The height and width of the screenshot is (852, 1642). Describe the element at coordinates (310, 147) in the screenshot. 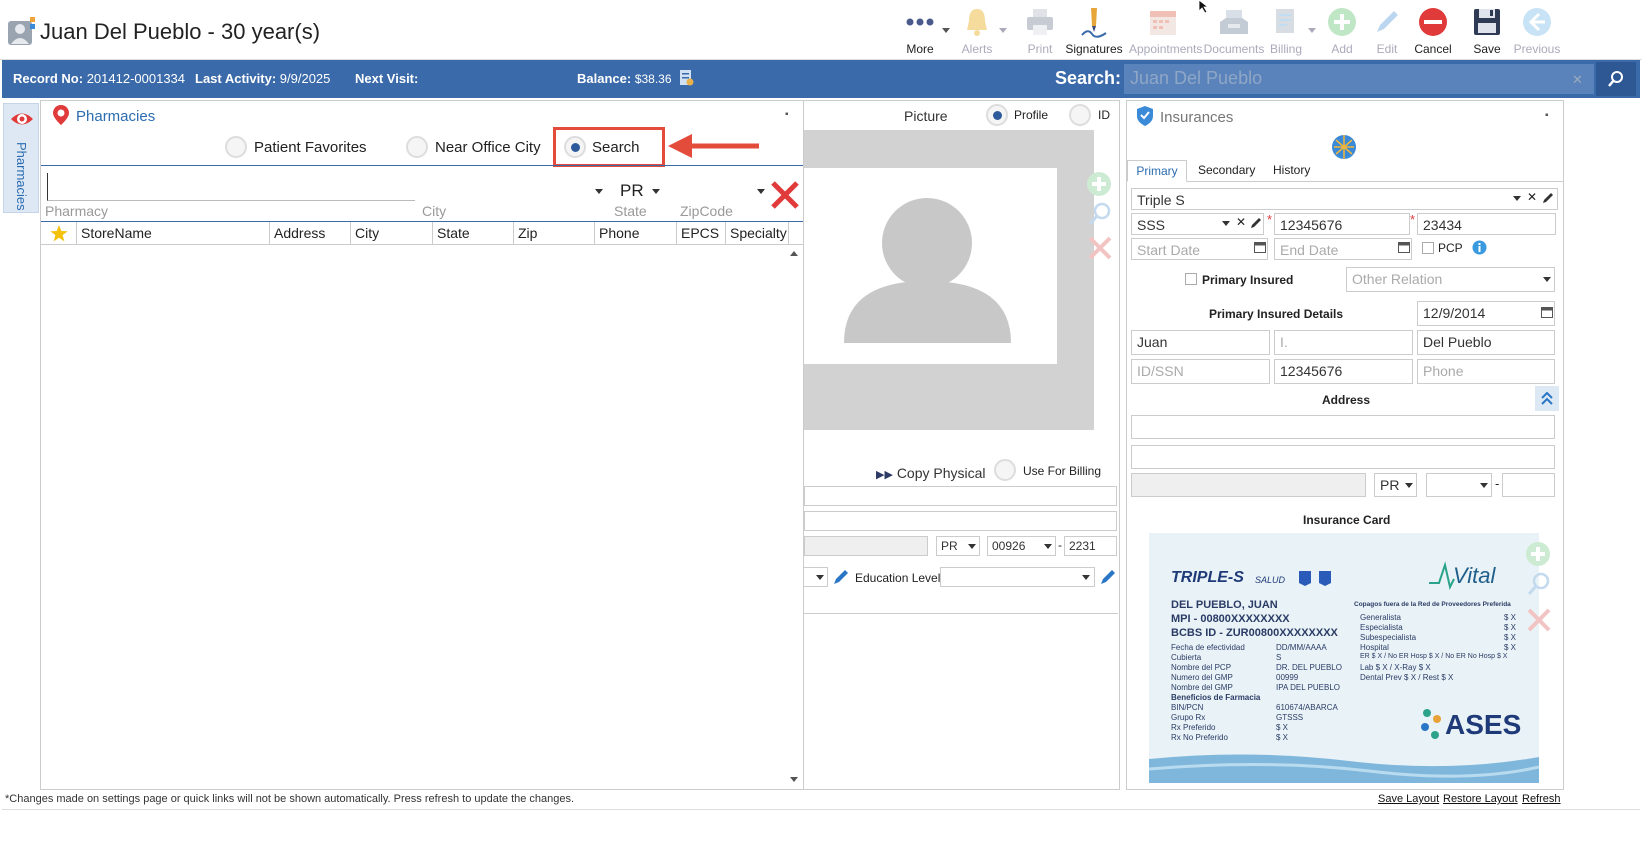

I see `radio-patient-favorites-label: Patient Favorites` at that location.